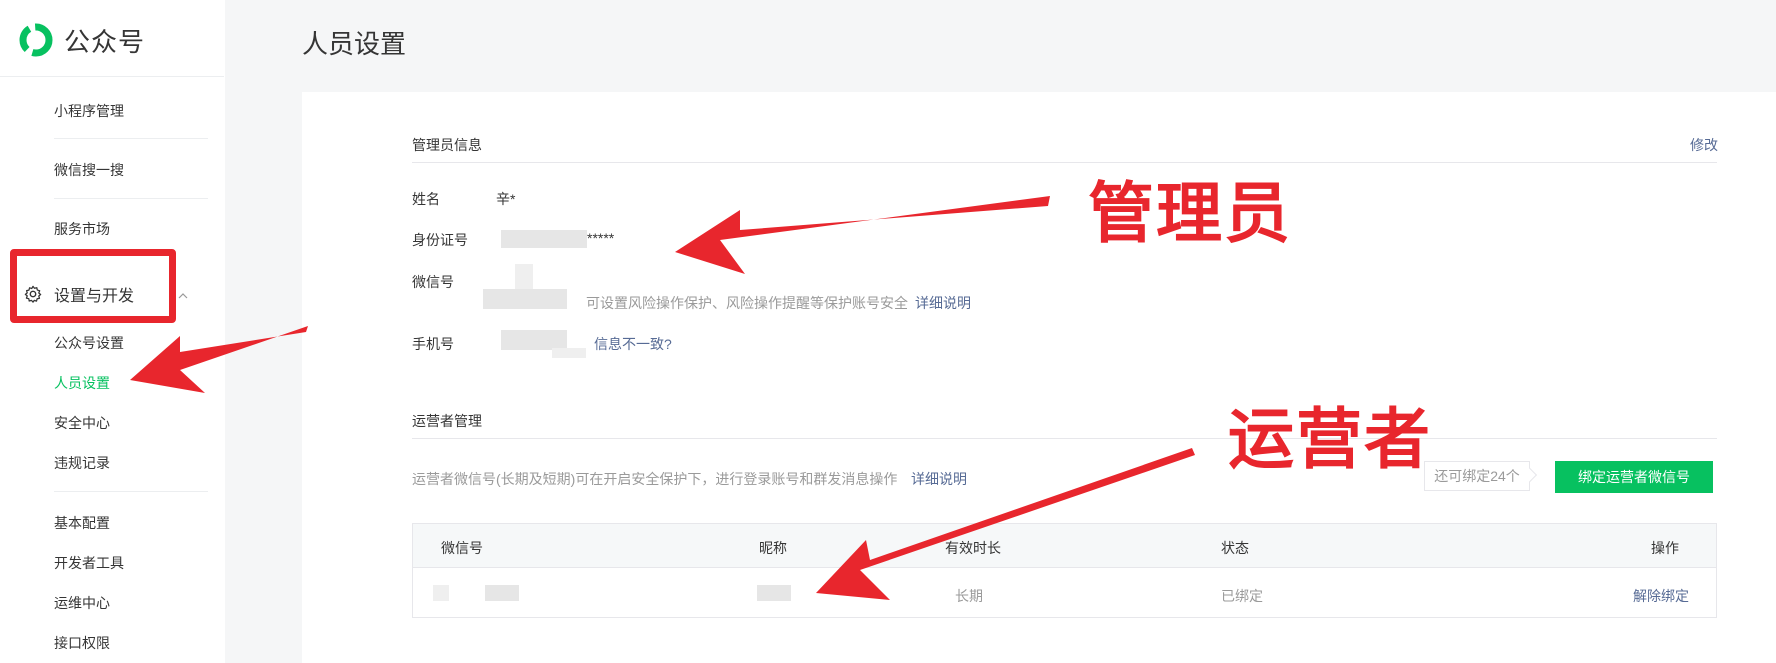  Describe the element at coordinates (774, 593) in the screenshot. I see `row-nickname-redacted` at that location.